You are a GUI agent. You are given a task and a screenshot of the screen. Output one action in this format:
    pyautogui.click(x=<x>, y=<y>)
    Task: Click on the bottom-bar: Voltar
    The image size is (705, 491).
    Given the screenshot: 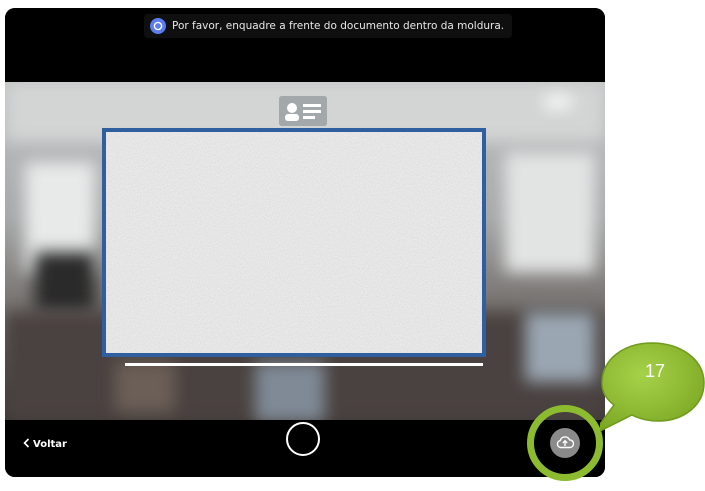 What is the action you would take?
    pyautogui.click(x=305, y=448)
    